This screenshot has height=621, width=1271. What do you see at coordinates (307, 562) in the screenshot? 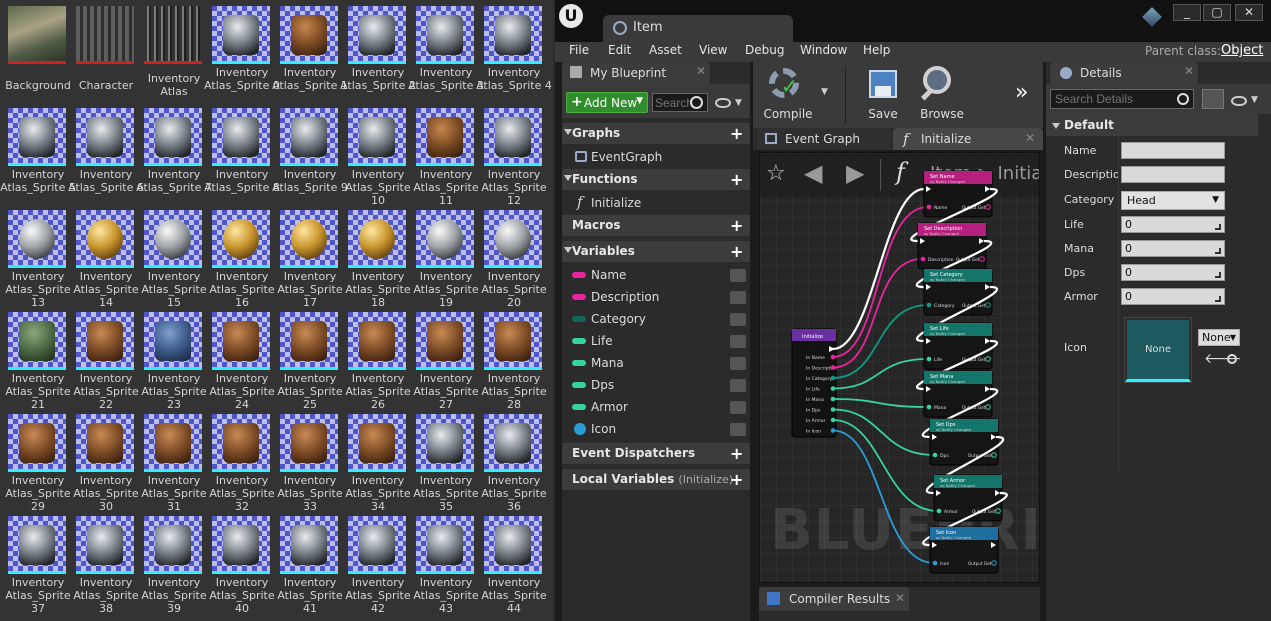
I see `asset-tile: Inventory Atlas_Sprite 41` at bounding box center [307, 562].